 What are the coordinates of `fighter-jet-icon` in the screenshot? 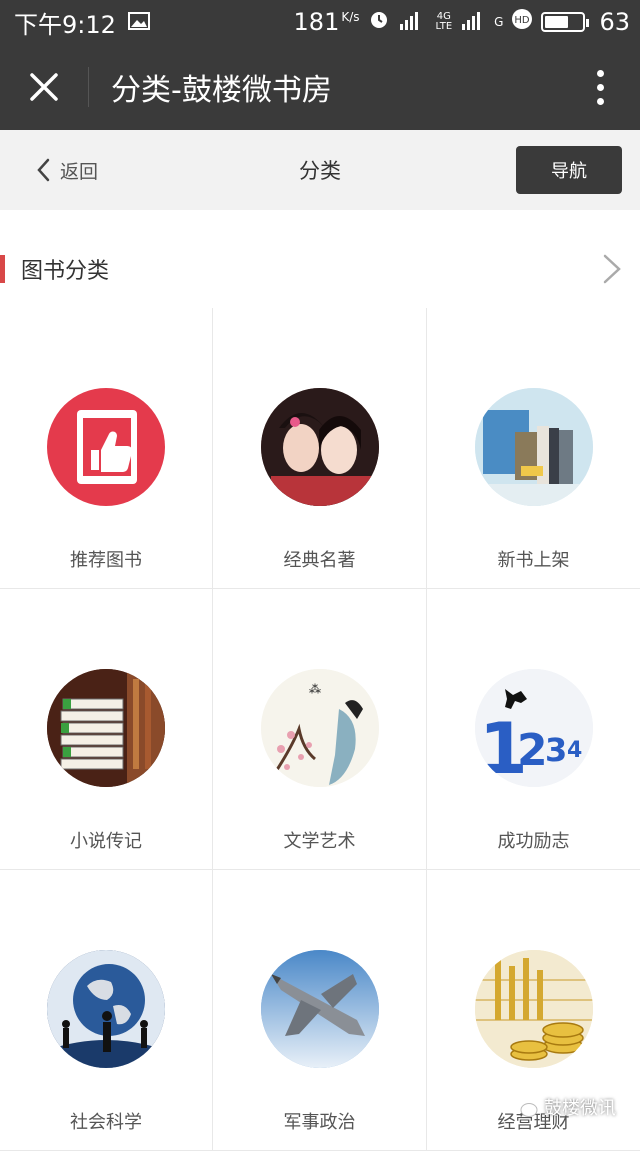 It's located at (319, 1009).